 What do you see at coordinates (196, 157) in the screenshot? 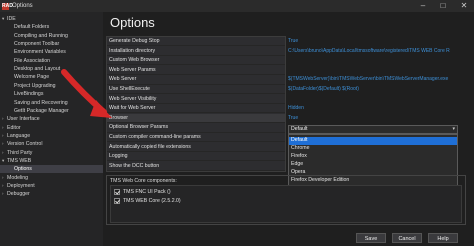
I see `property-row: Logging` at bounding box center [196, 157].